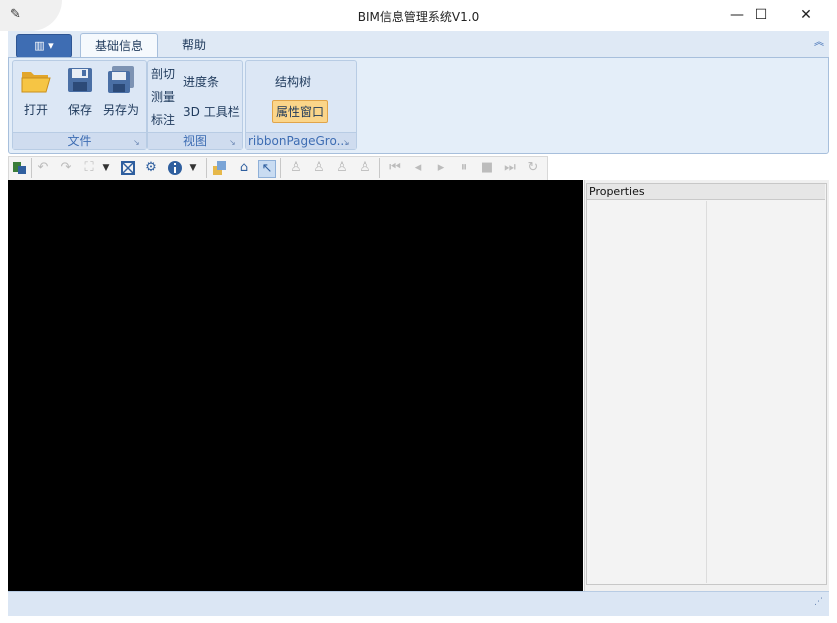  I want to click on application-menu-button: ▥ ▾, so click(44, 46).